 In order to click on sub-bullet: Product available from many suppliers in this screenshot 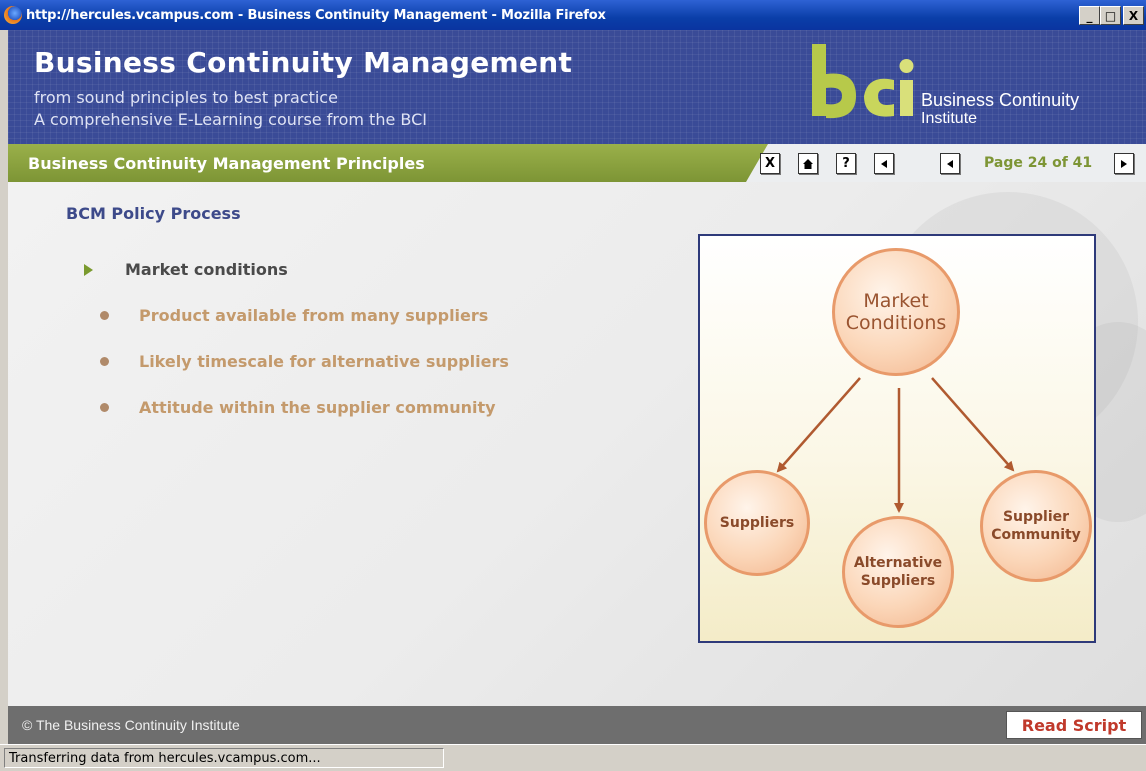, I will do `click(294, 315)`.